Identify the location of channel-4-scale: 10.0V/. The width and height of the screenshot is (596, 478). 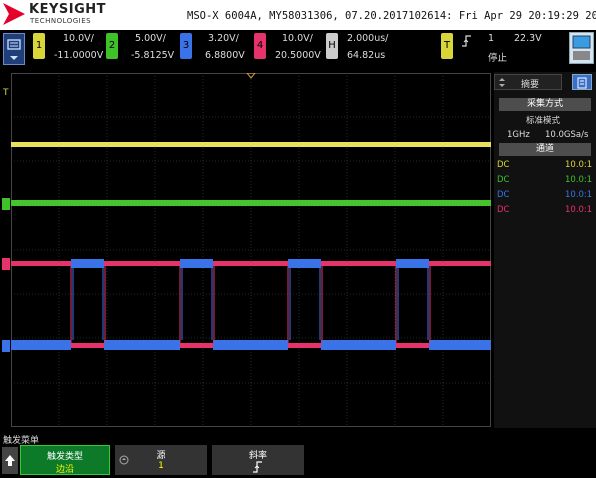
(297, 38).